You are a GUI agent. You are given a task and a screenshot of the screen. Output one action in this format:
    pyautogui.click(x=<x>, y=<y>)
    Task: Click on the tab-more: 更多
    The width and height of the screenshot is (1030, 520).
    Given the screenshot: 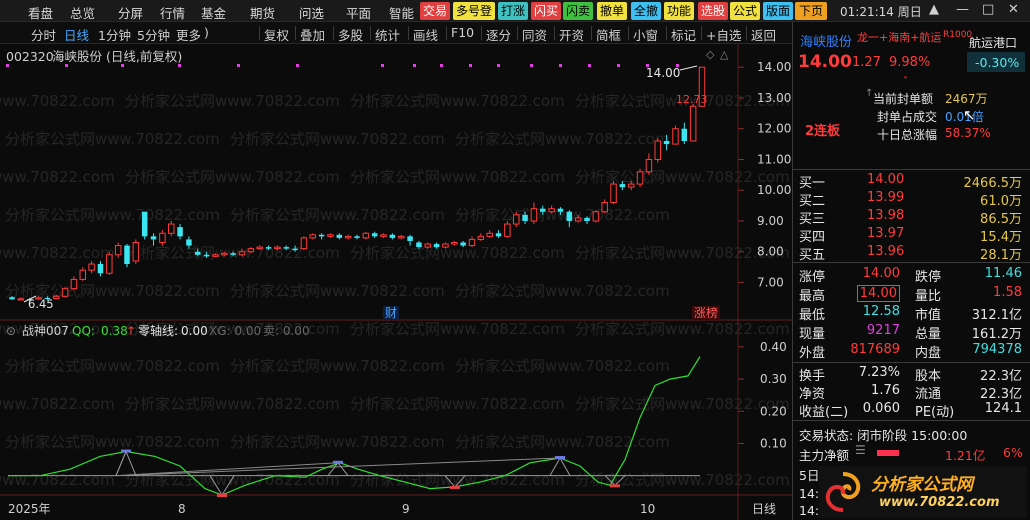 What is the action you would take?
    pyautogui.click(x=188, y=34)
    